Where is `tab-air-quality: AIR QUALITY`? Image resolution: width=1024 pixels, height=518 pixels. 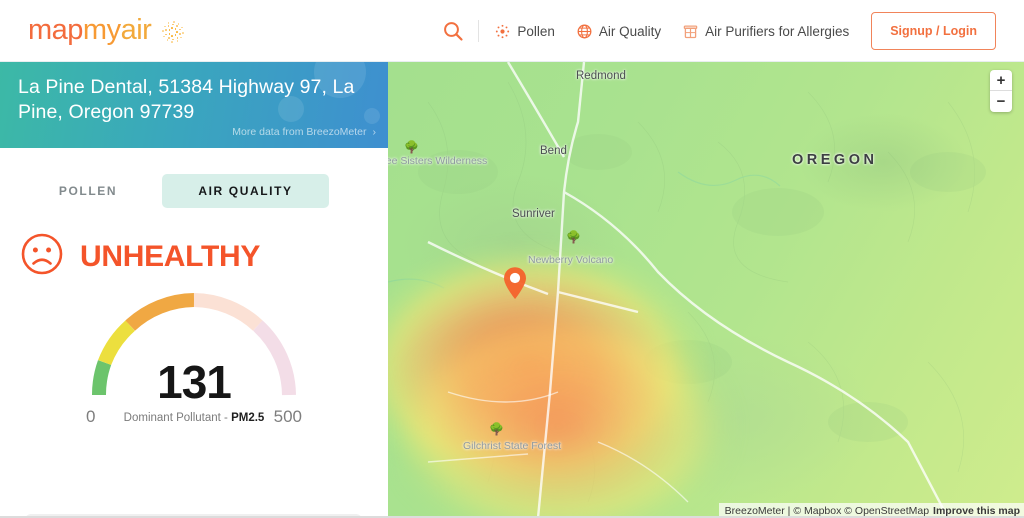
tab-air-quality: AIR QUALITY is located at coordinates (245, 191).